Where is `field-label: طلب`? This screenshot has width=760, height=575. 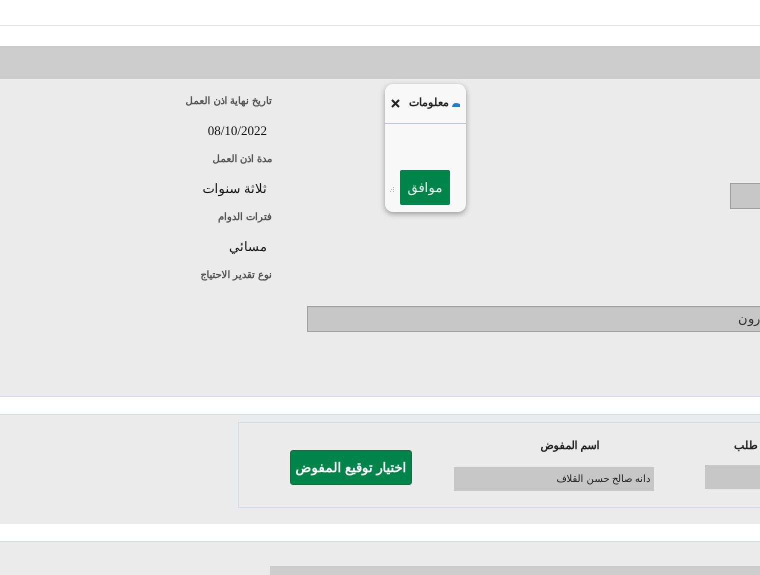
field-label: طلب is located at coordinates (746, 446).